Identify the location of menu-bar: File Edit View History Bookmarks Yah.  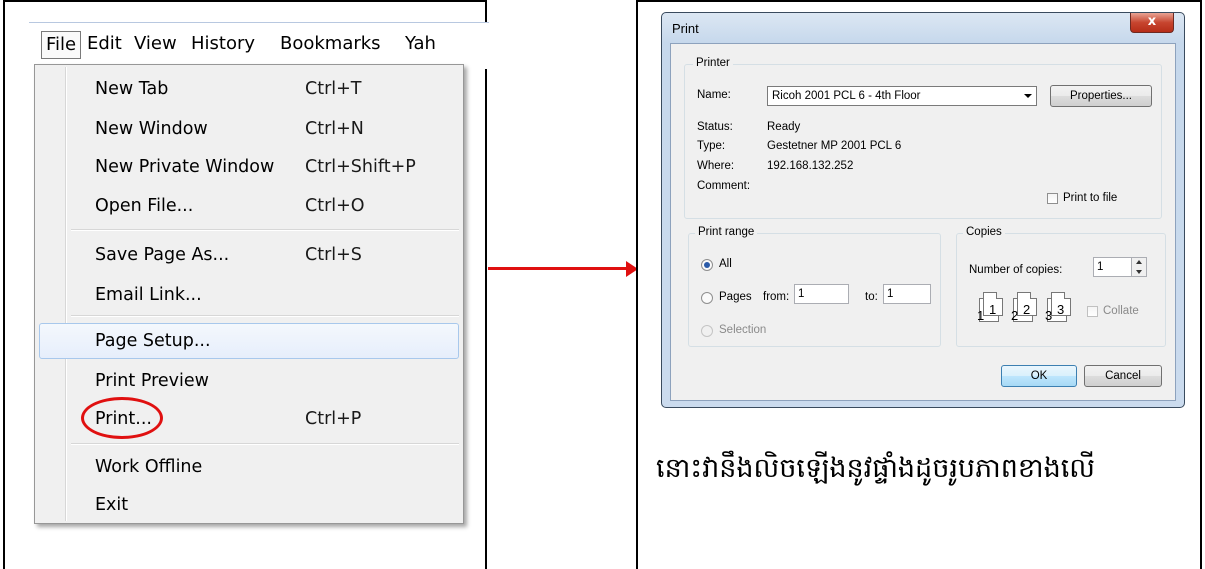
(259, 45).